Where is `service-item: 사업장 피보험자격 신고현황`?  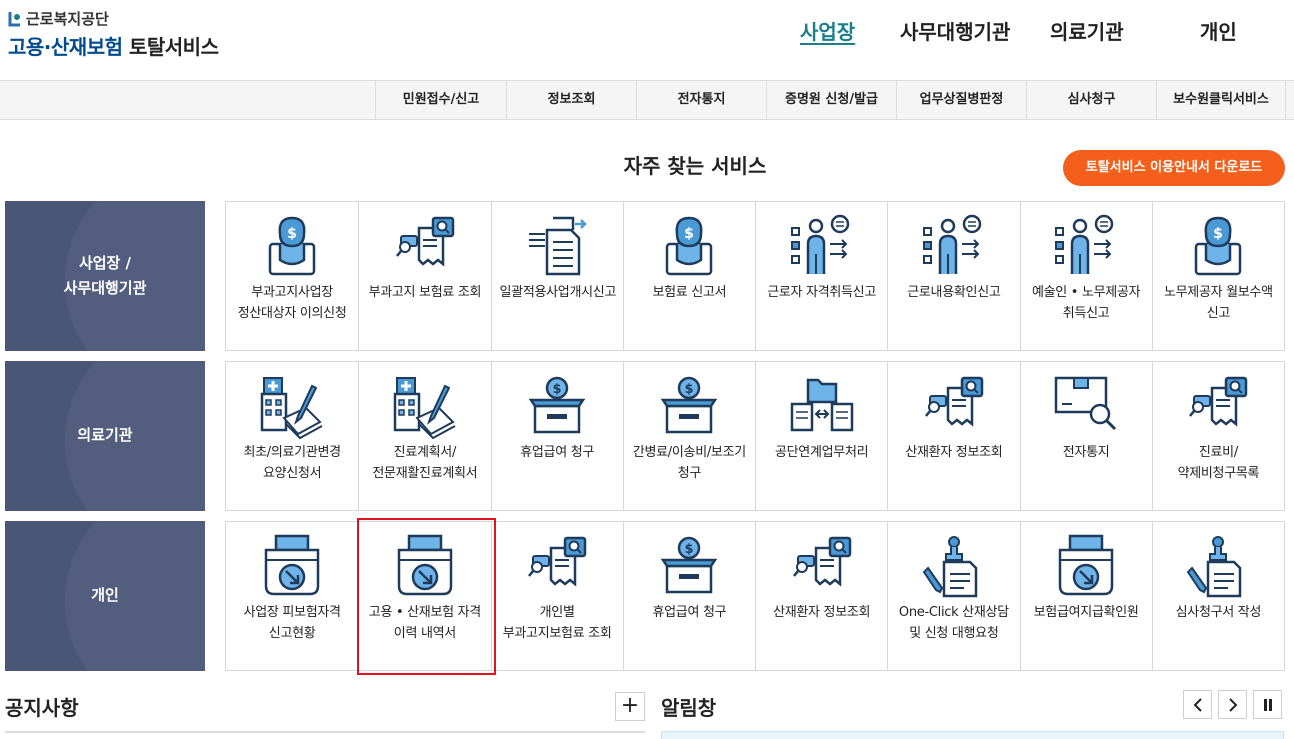 service-item: 사업장 피보험자격 신고현황 is located at coordinates (292, 596).